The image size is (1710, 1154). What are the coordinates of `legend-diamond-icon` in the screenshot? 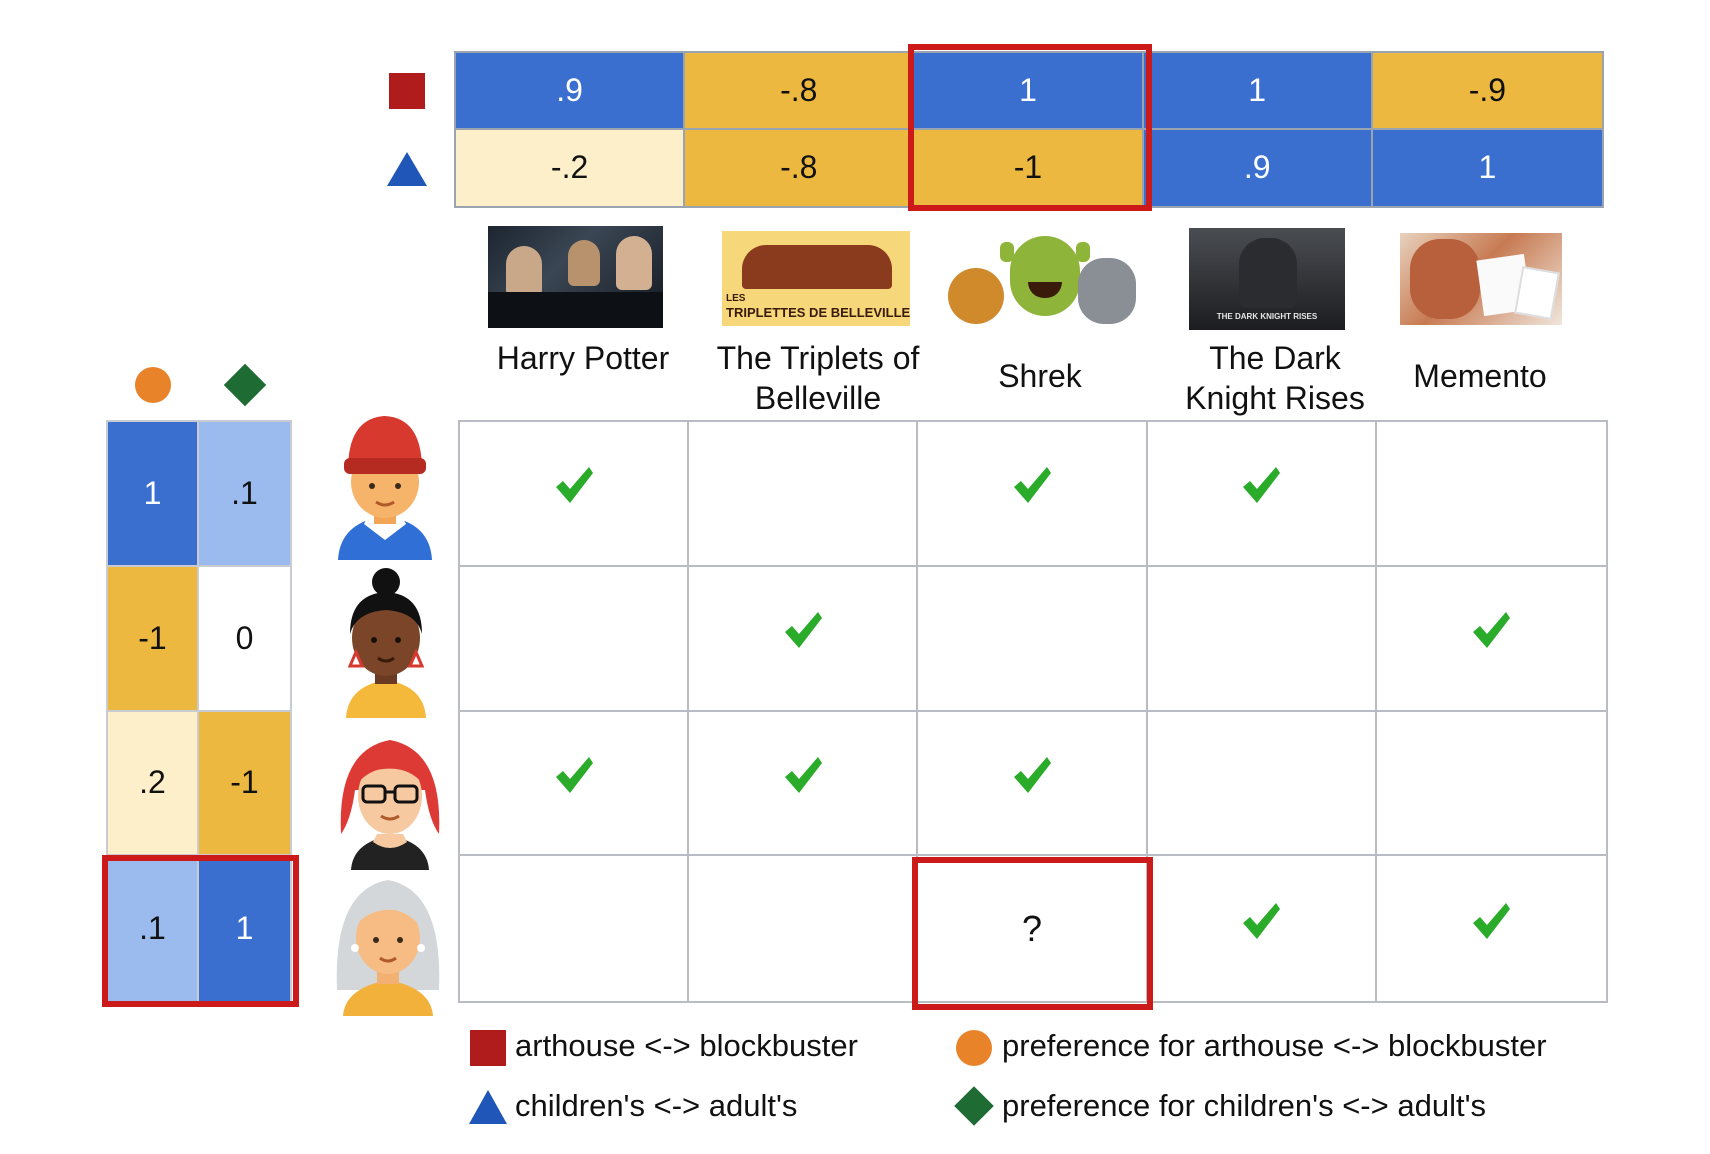 It's located at (974, 1106).